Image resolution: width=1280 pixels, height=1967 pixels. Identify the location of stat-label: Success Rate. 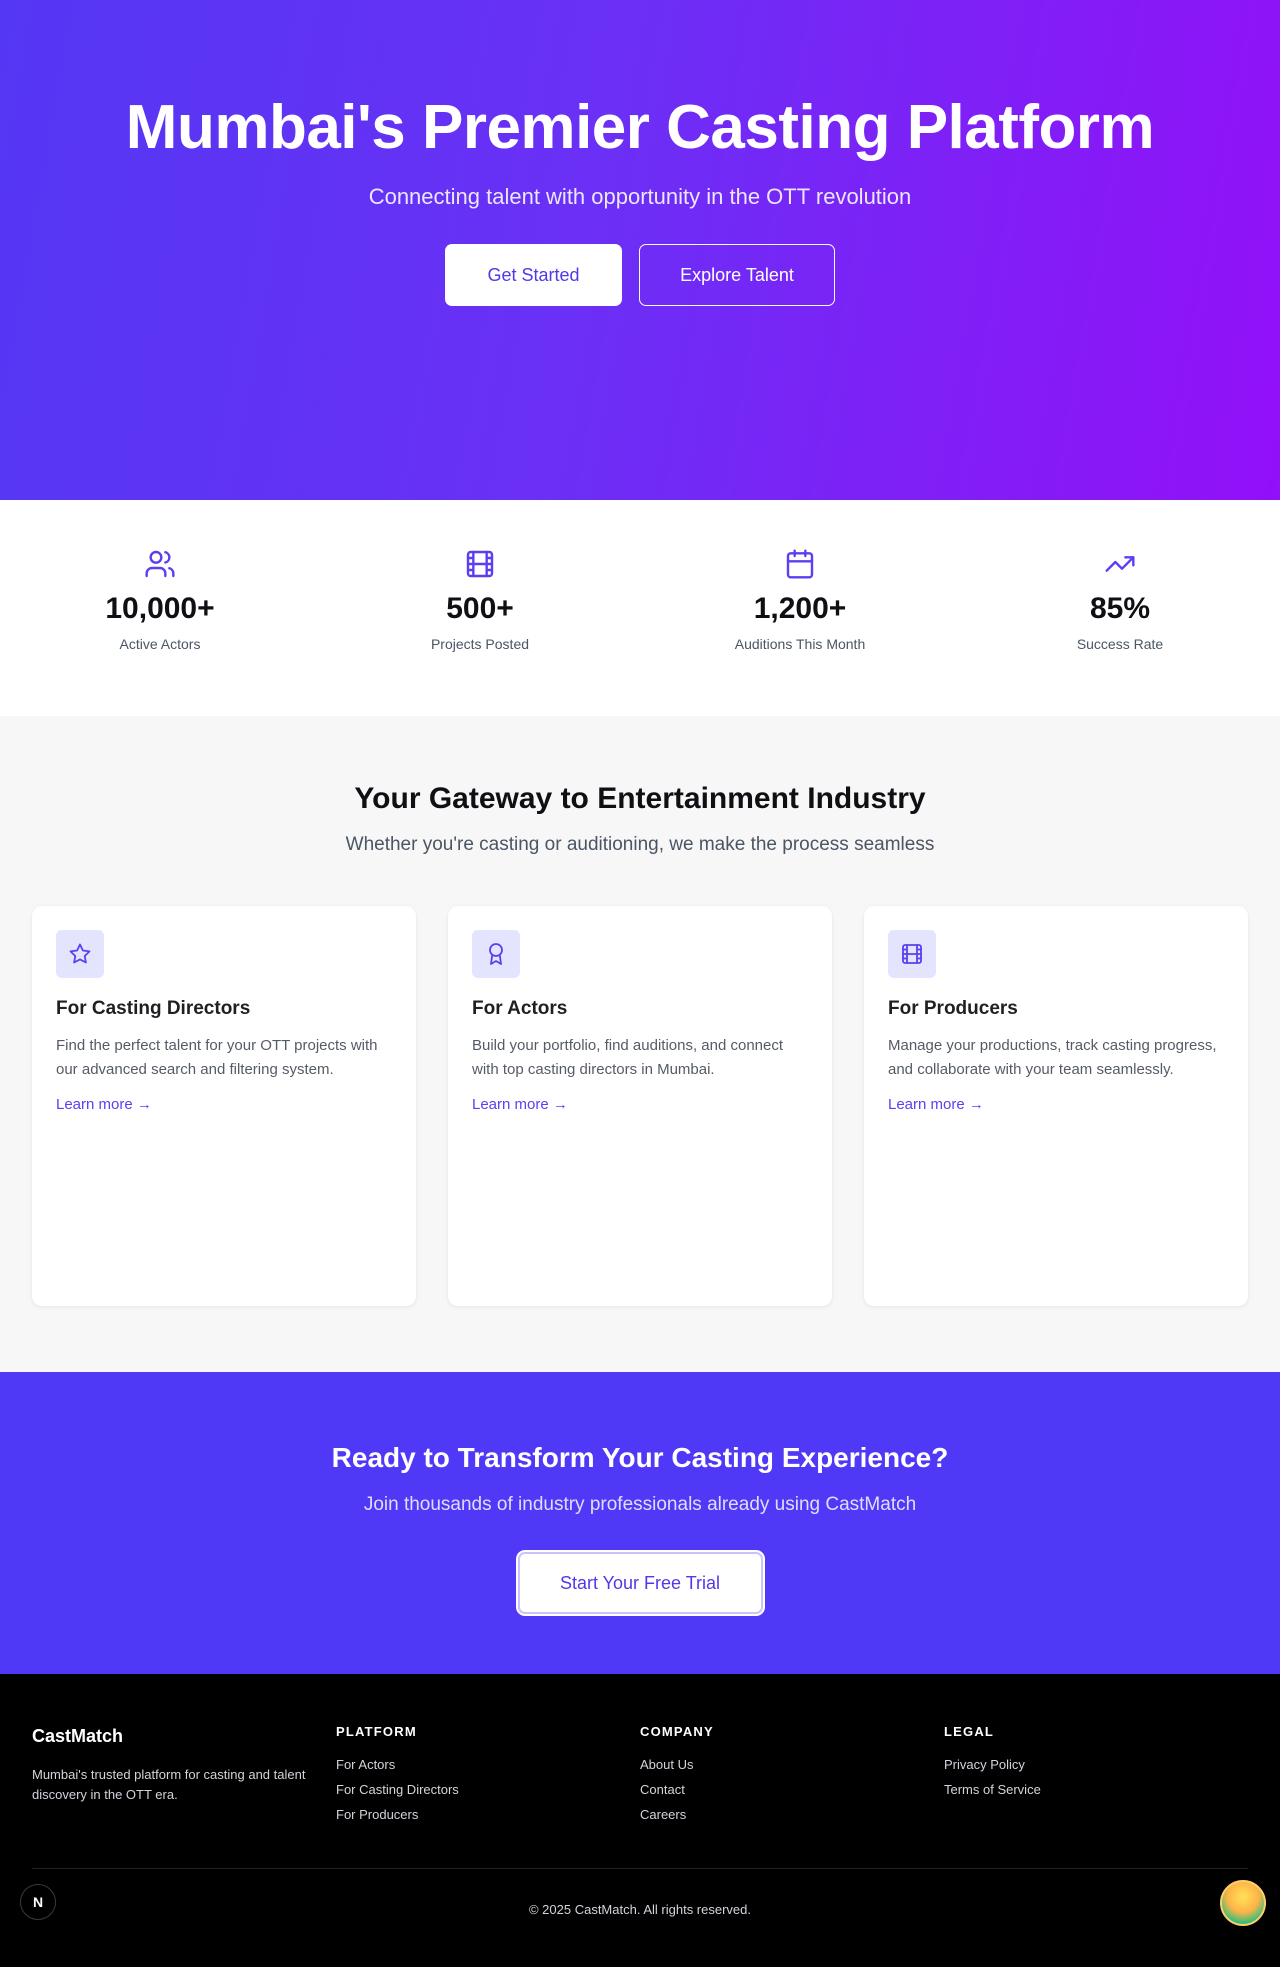
(1120, 644).